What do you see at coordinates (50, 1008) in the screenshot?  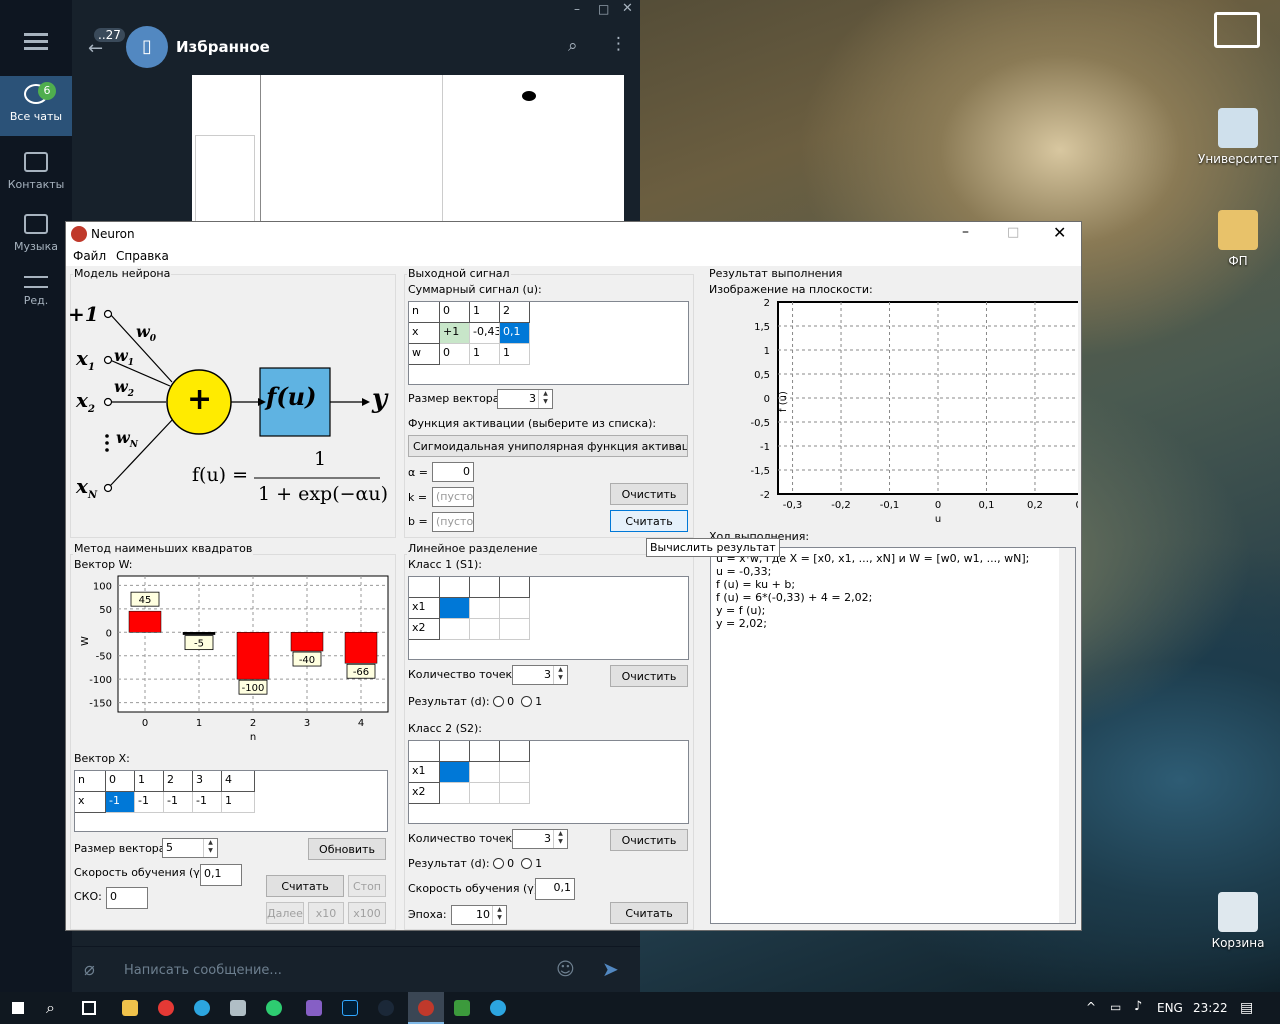 I see `search-icon: ⌕` at bounding box center [50, 1008].